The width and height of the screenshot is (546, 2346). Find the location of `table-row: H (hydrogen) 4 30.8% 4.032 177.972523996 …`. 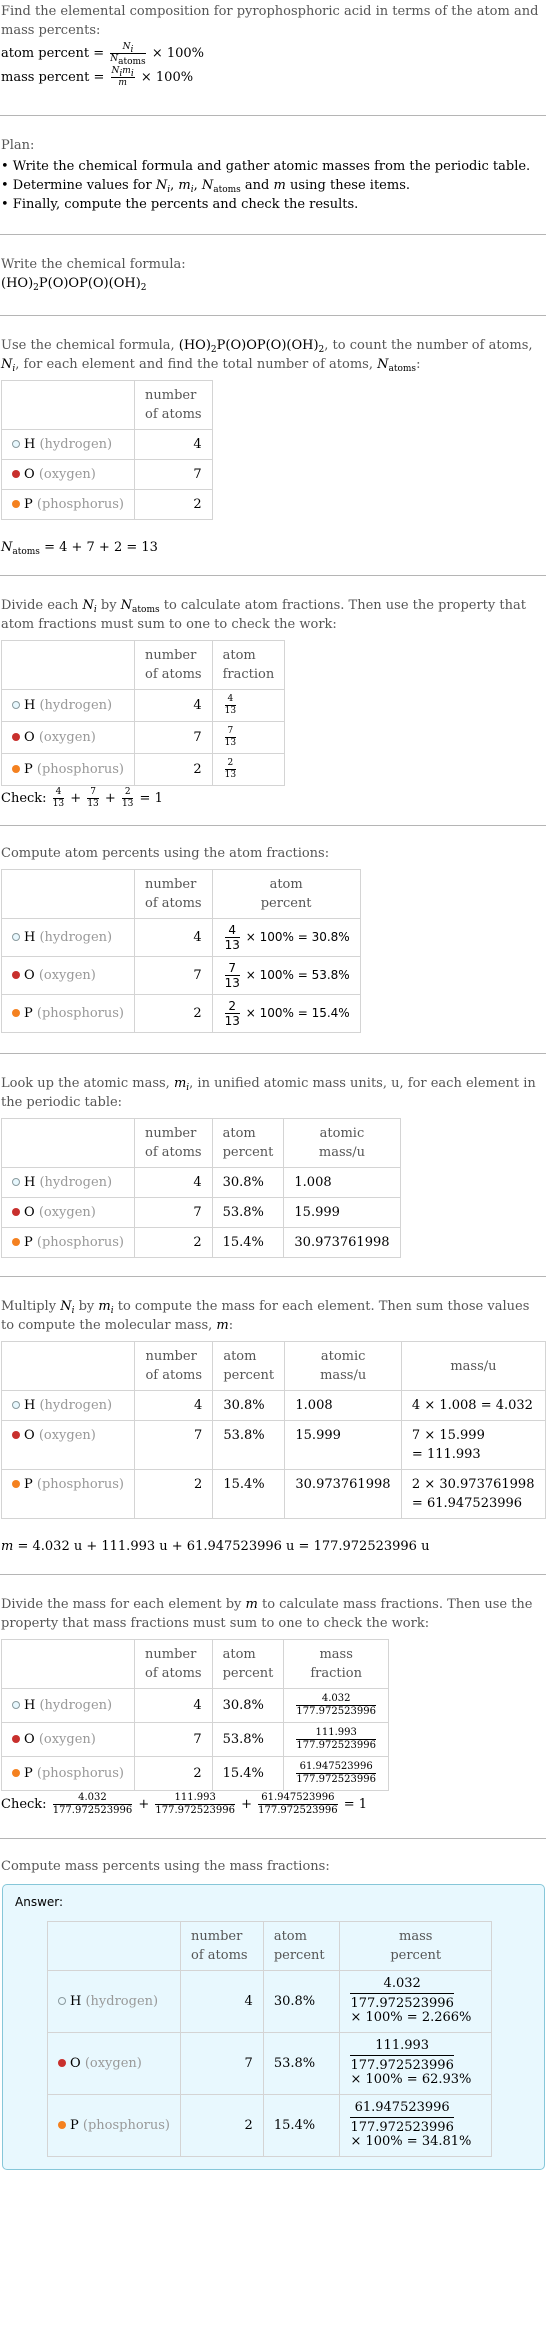

table-row: H (hydrogen) 4 30.8% 4.032 177.972523996 … is located at coordinates (269, 2001).